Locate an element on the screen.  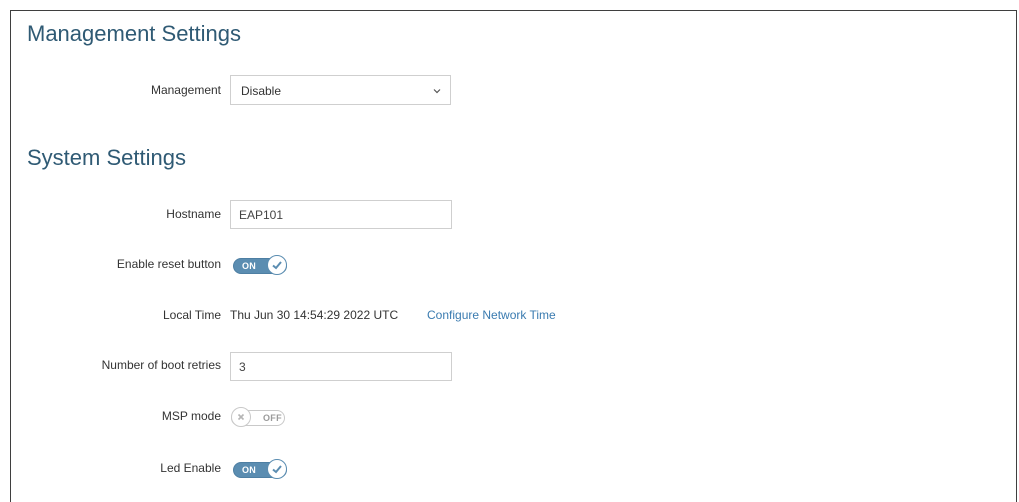
reset-button-label: Enable reset button is located at coordinates (168, 264).